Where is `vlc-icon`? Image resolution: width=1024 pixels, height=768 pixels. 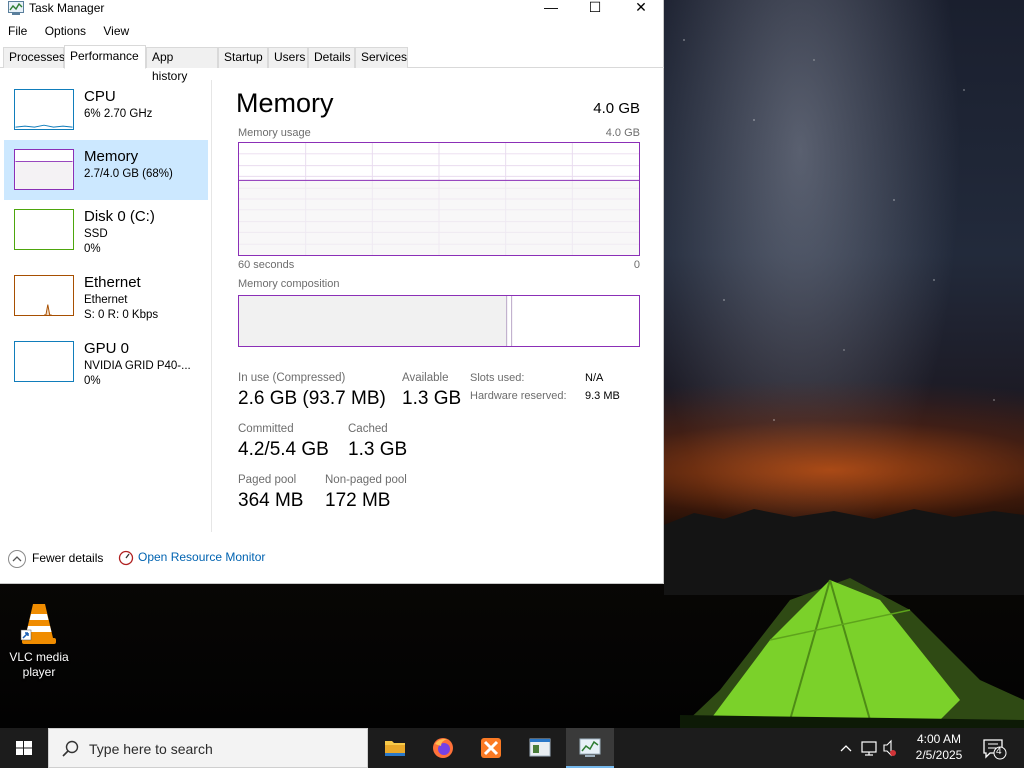
vlc-icon is located at coordinates (39, 622).